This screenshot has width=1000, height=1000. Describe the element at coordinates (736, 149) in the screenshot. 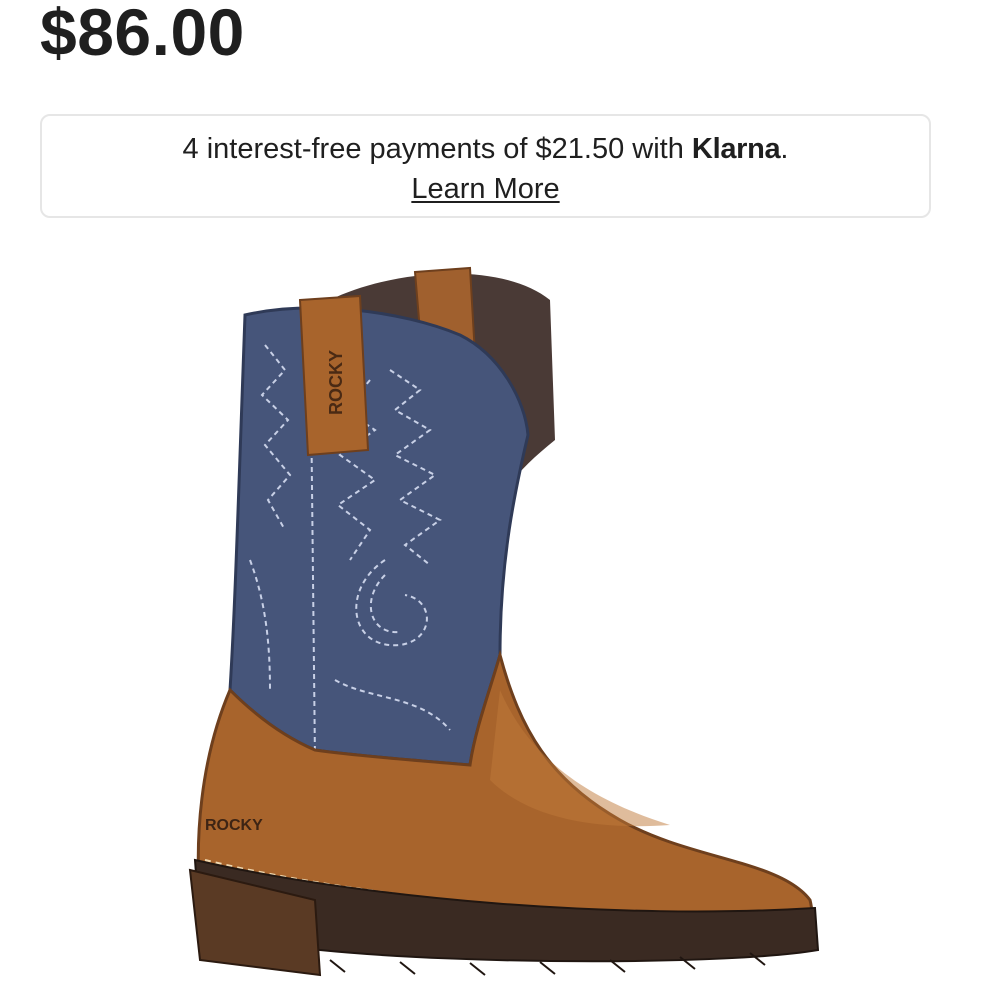

I see `klarna-logo: Klarna` at that location.